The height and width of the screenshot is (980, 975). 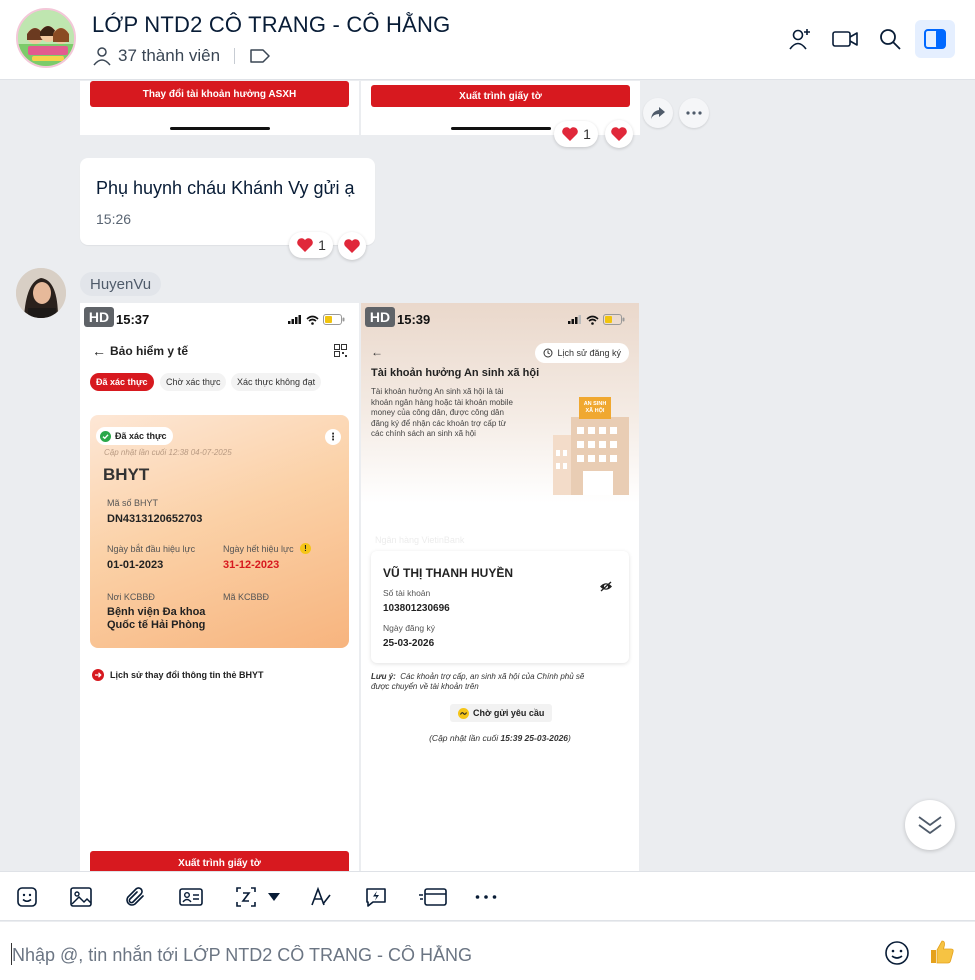 I want to click on history-link: Lịch sử thay đổi thông tin thẻ BHYT, so click(x=178, y=675).